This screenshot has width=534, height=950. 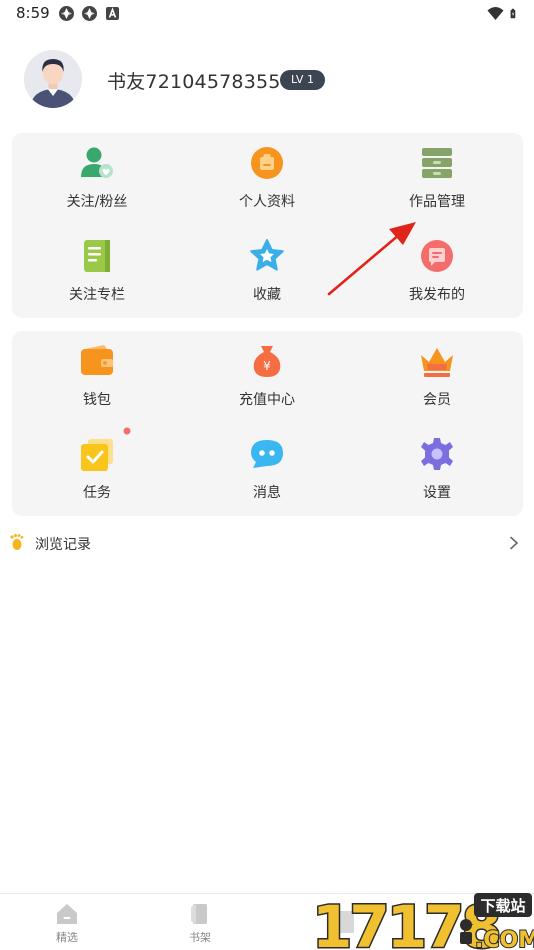 What do you see at coordinates (97, 493) in the screenshot?
I see `tasks-label: 任务` at bounding box center [97, 493].